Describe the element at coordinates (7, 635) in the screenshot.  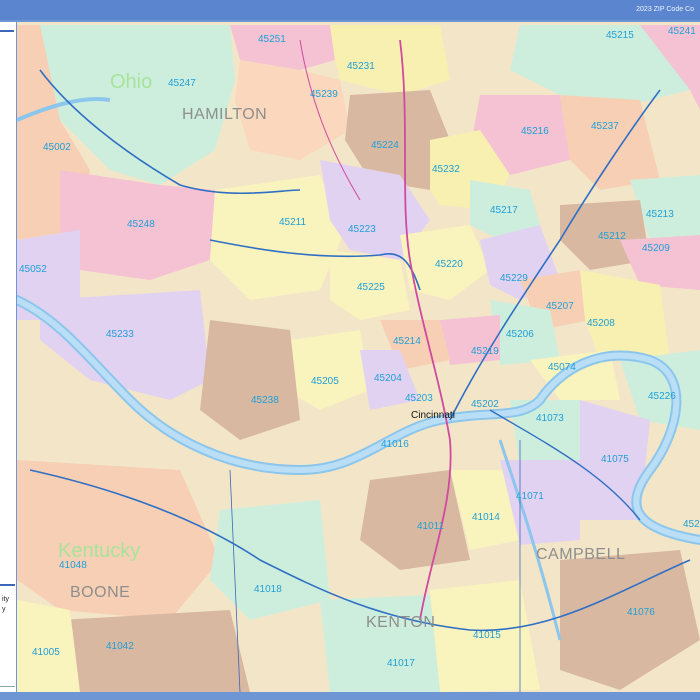
I see `legend-bottom-box: ity y` at that location.